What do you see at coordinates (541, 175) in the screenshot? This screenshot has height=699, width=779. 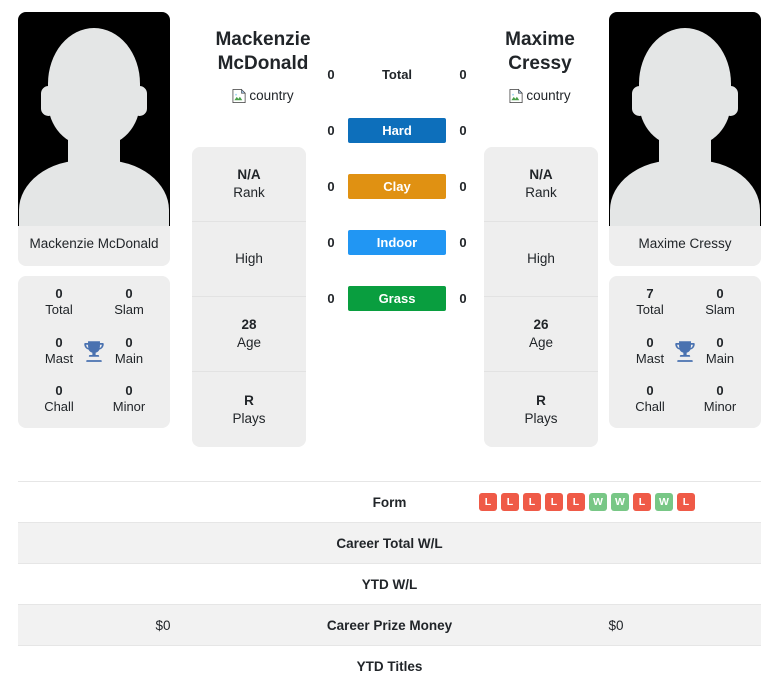 I see `info-rank-value: N/A` at bounding box center [541, 175].